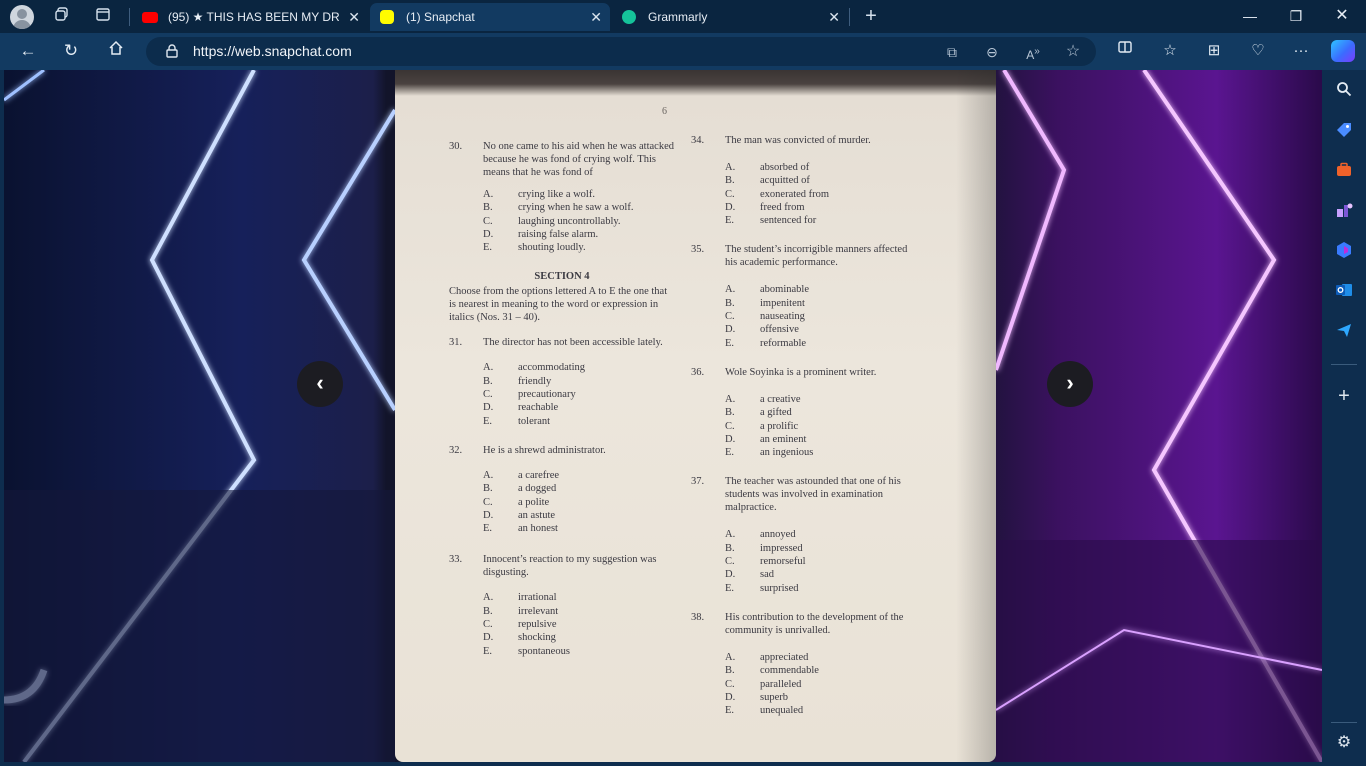  Describe the element at coordinates (1344, 252) in the screenshot. I see `microsoft-365-icon` at that location.